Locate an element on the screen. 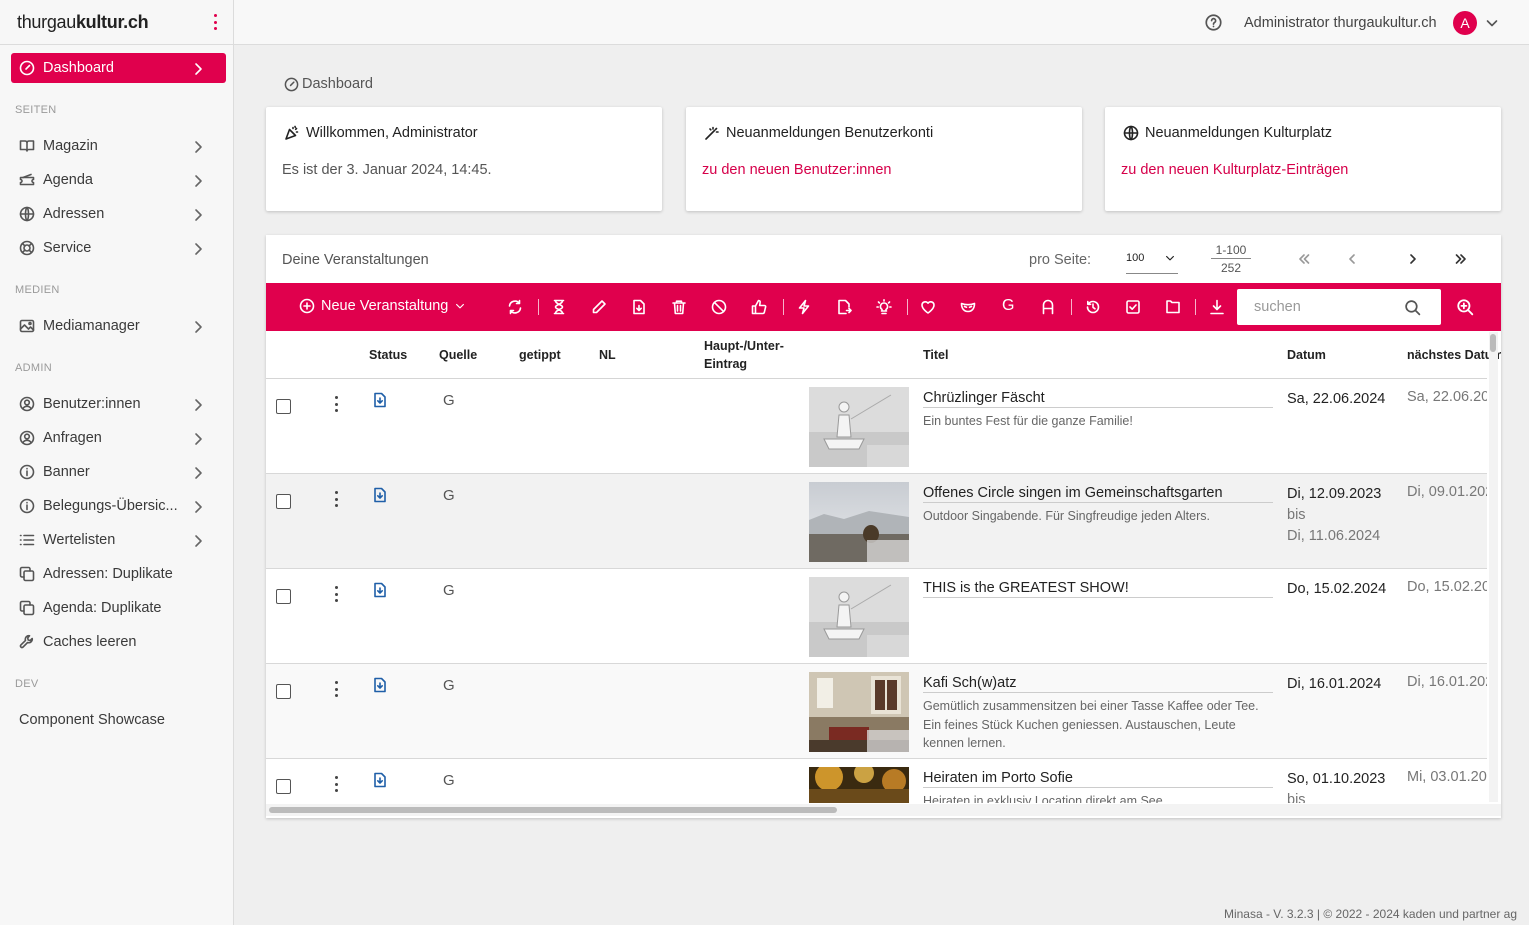 The height and width of the screenshot is (925, 1529). sidebar-item-dashboard: Dashboard is located at coordinates (118, 68).